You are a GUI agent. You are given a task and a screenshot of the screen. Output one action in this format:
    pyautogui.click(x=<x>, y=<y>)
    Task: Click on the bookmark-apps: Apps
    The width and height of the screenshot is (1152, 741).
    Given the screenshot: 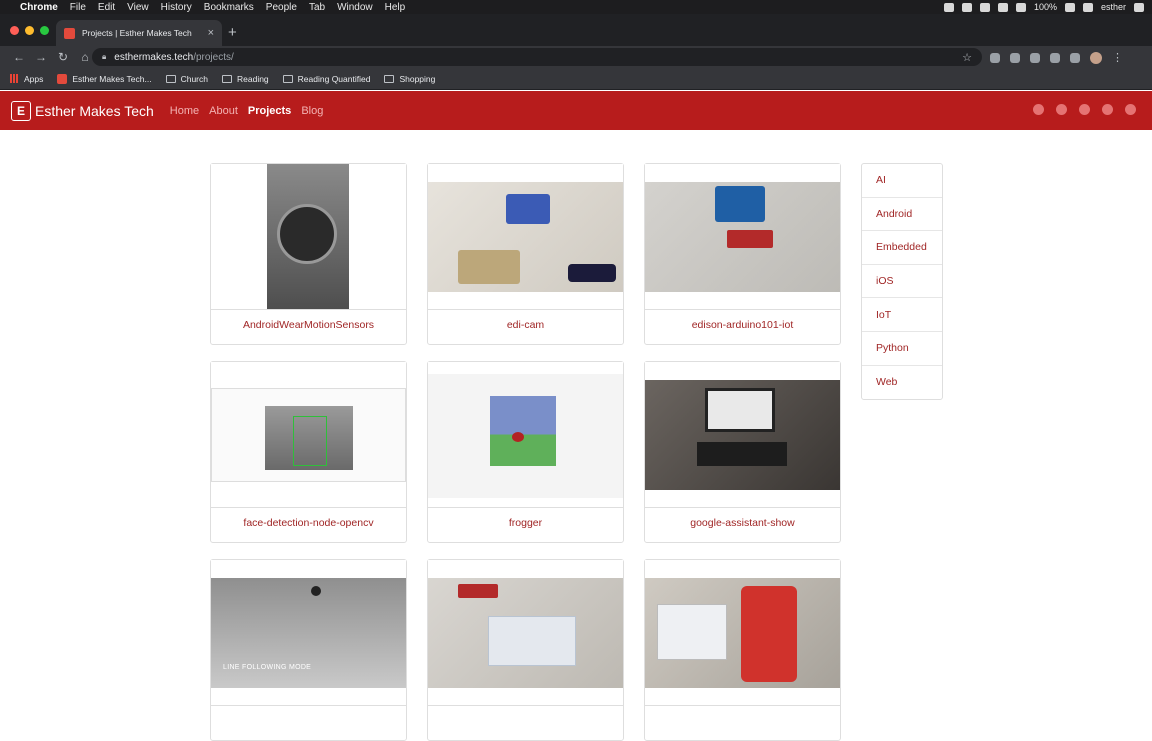 What is the action you would take?
    pyautogui.click(x=26, y=79)
    